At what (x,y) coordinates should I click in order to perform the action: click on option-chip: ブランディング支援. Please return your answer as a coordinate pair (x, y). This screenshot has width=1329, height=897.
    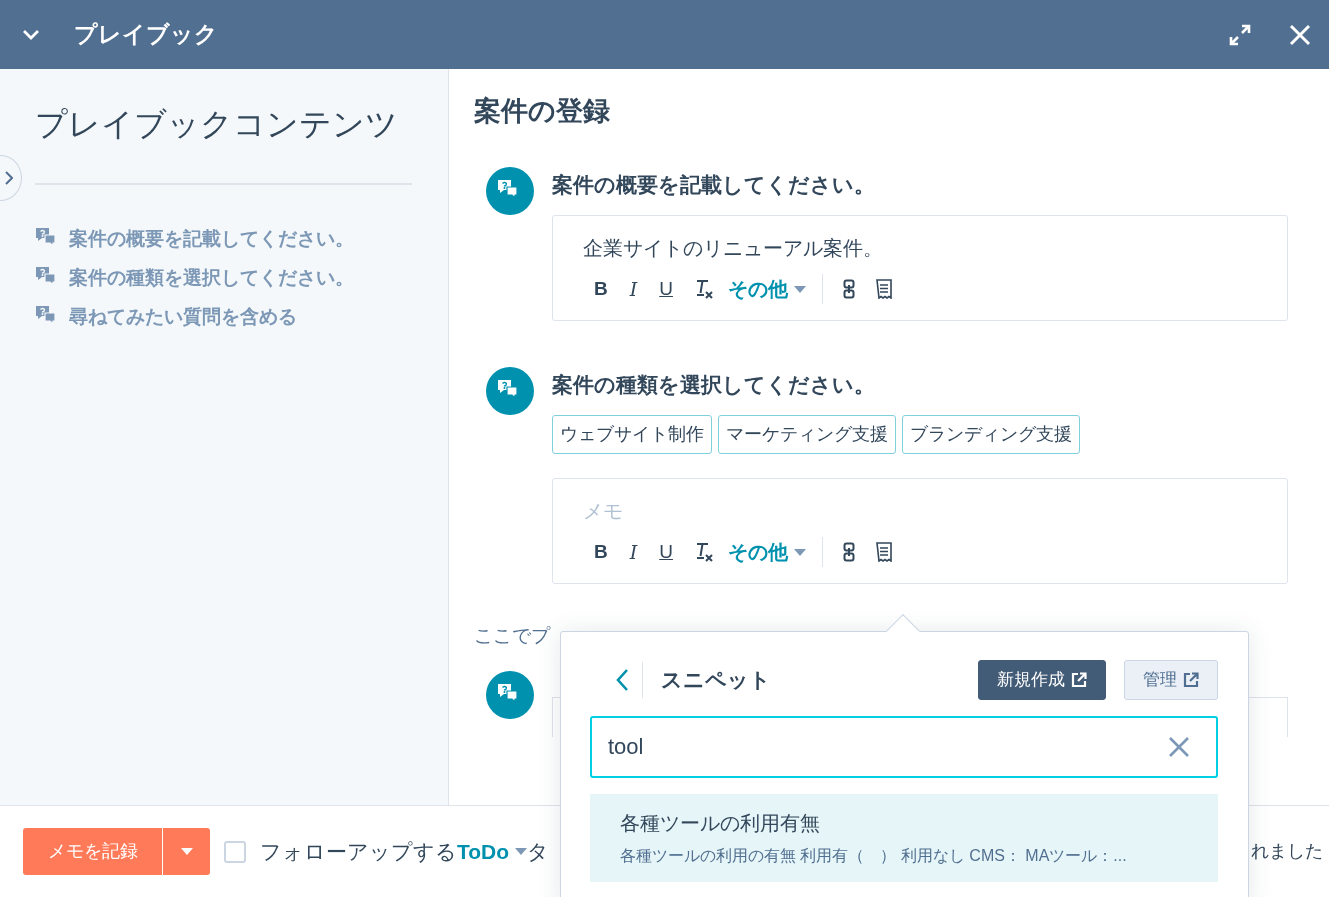
    Looking at the image, I should click on (991, 435).